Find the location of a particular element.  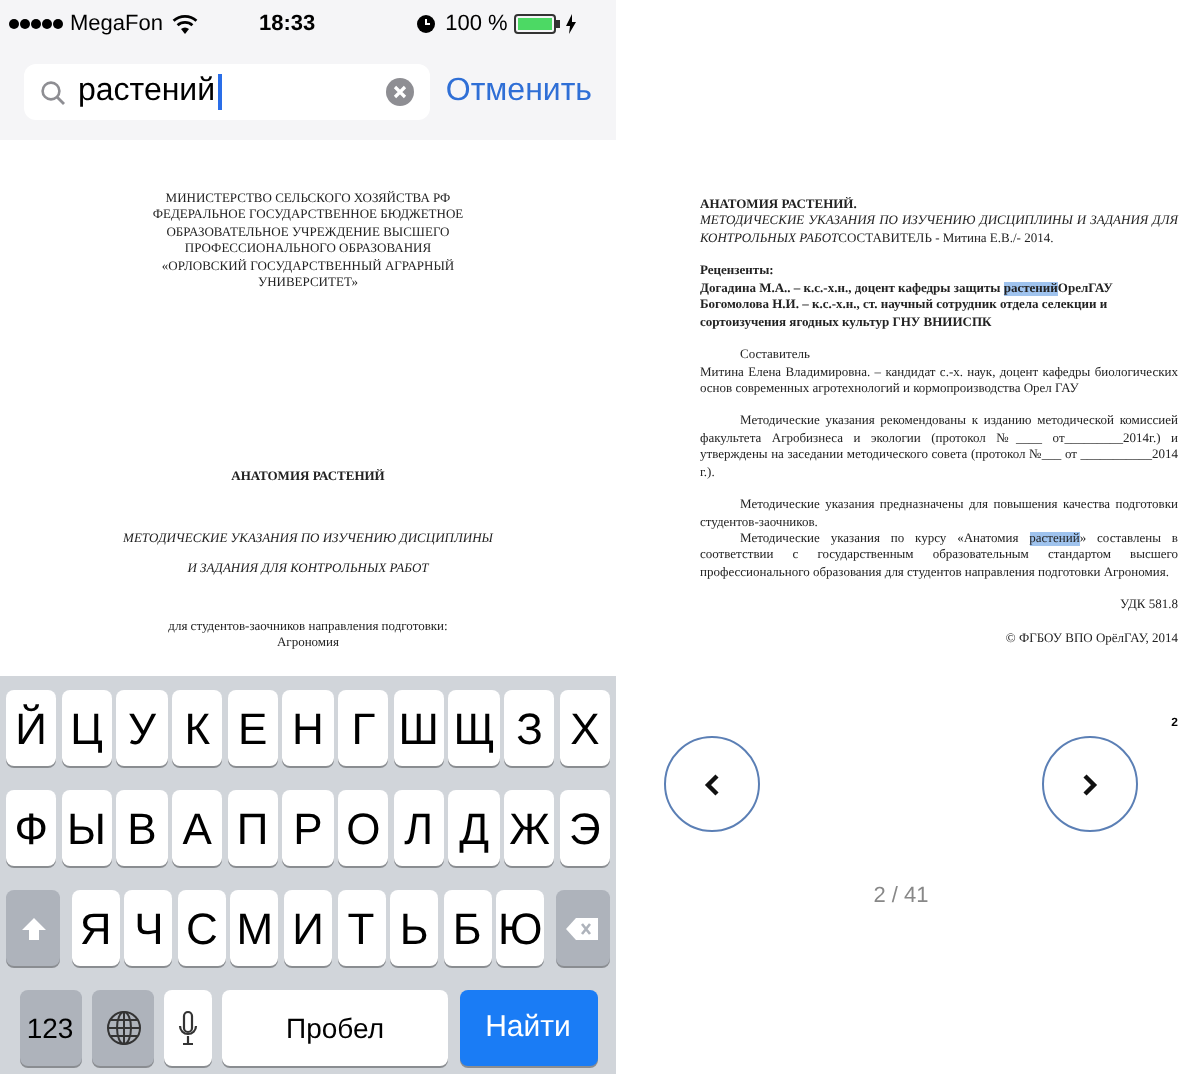

search-field: растений is located at coordinates (227, 92).